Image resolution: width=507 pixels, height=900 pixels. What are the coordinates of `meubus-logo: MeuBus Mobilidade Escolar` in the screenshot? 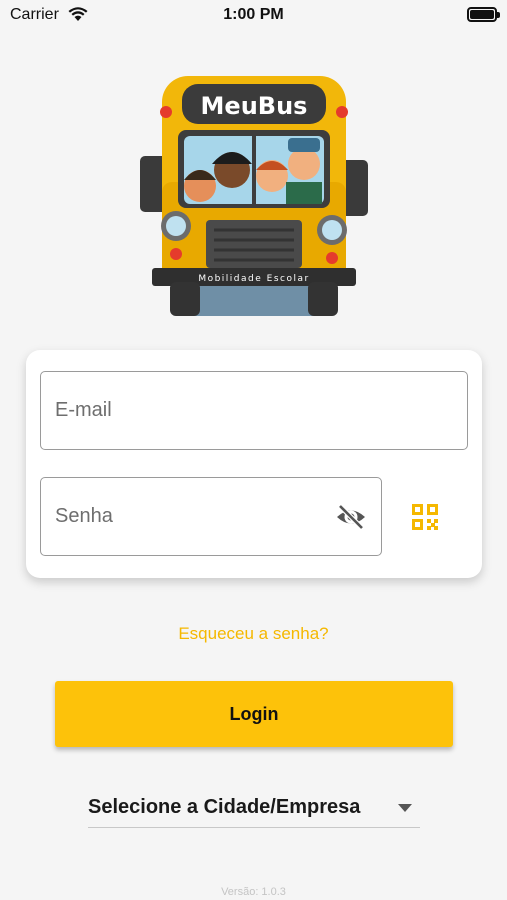 It's located at (254, 196).